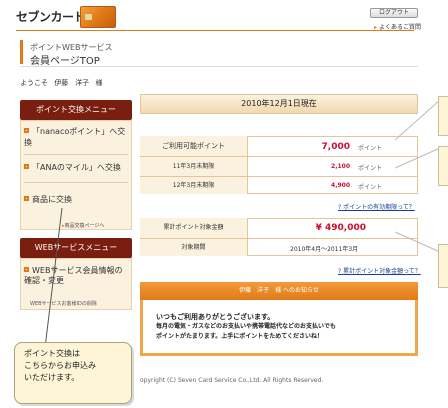 This screenshot has height=408, width=448. I want to click on tooltip-line: ポイント交換は, so click(52, 353).